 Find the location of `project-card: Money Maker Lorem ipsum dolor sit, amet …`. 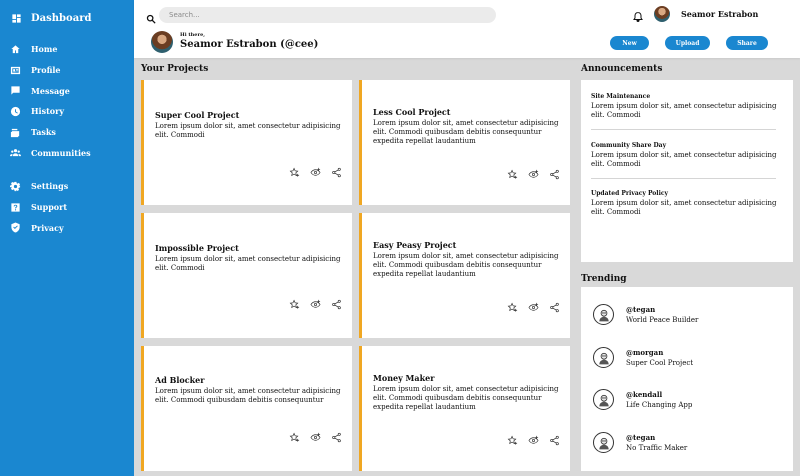

project-card: Money Maker Lorem ipsum dolor sit, amet … is located at coordinates (464, 408).